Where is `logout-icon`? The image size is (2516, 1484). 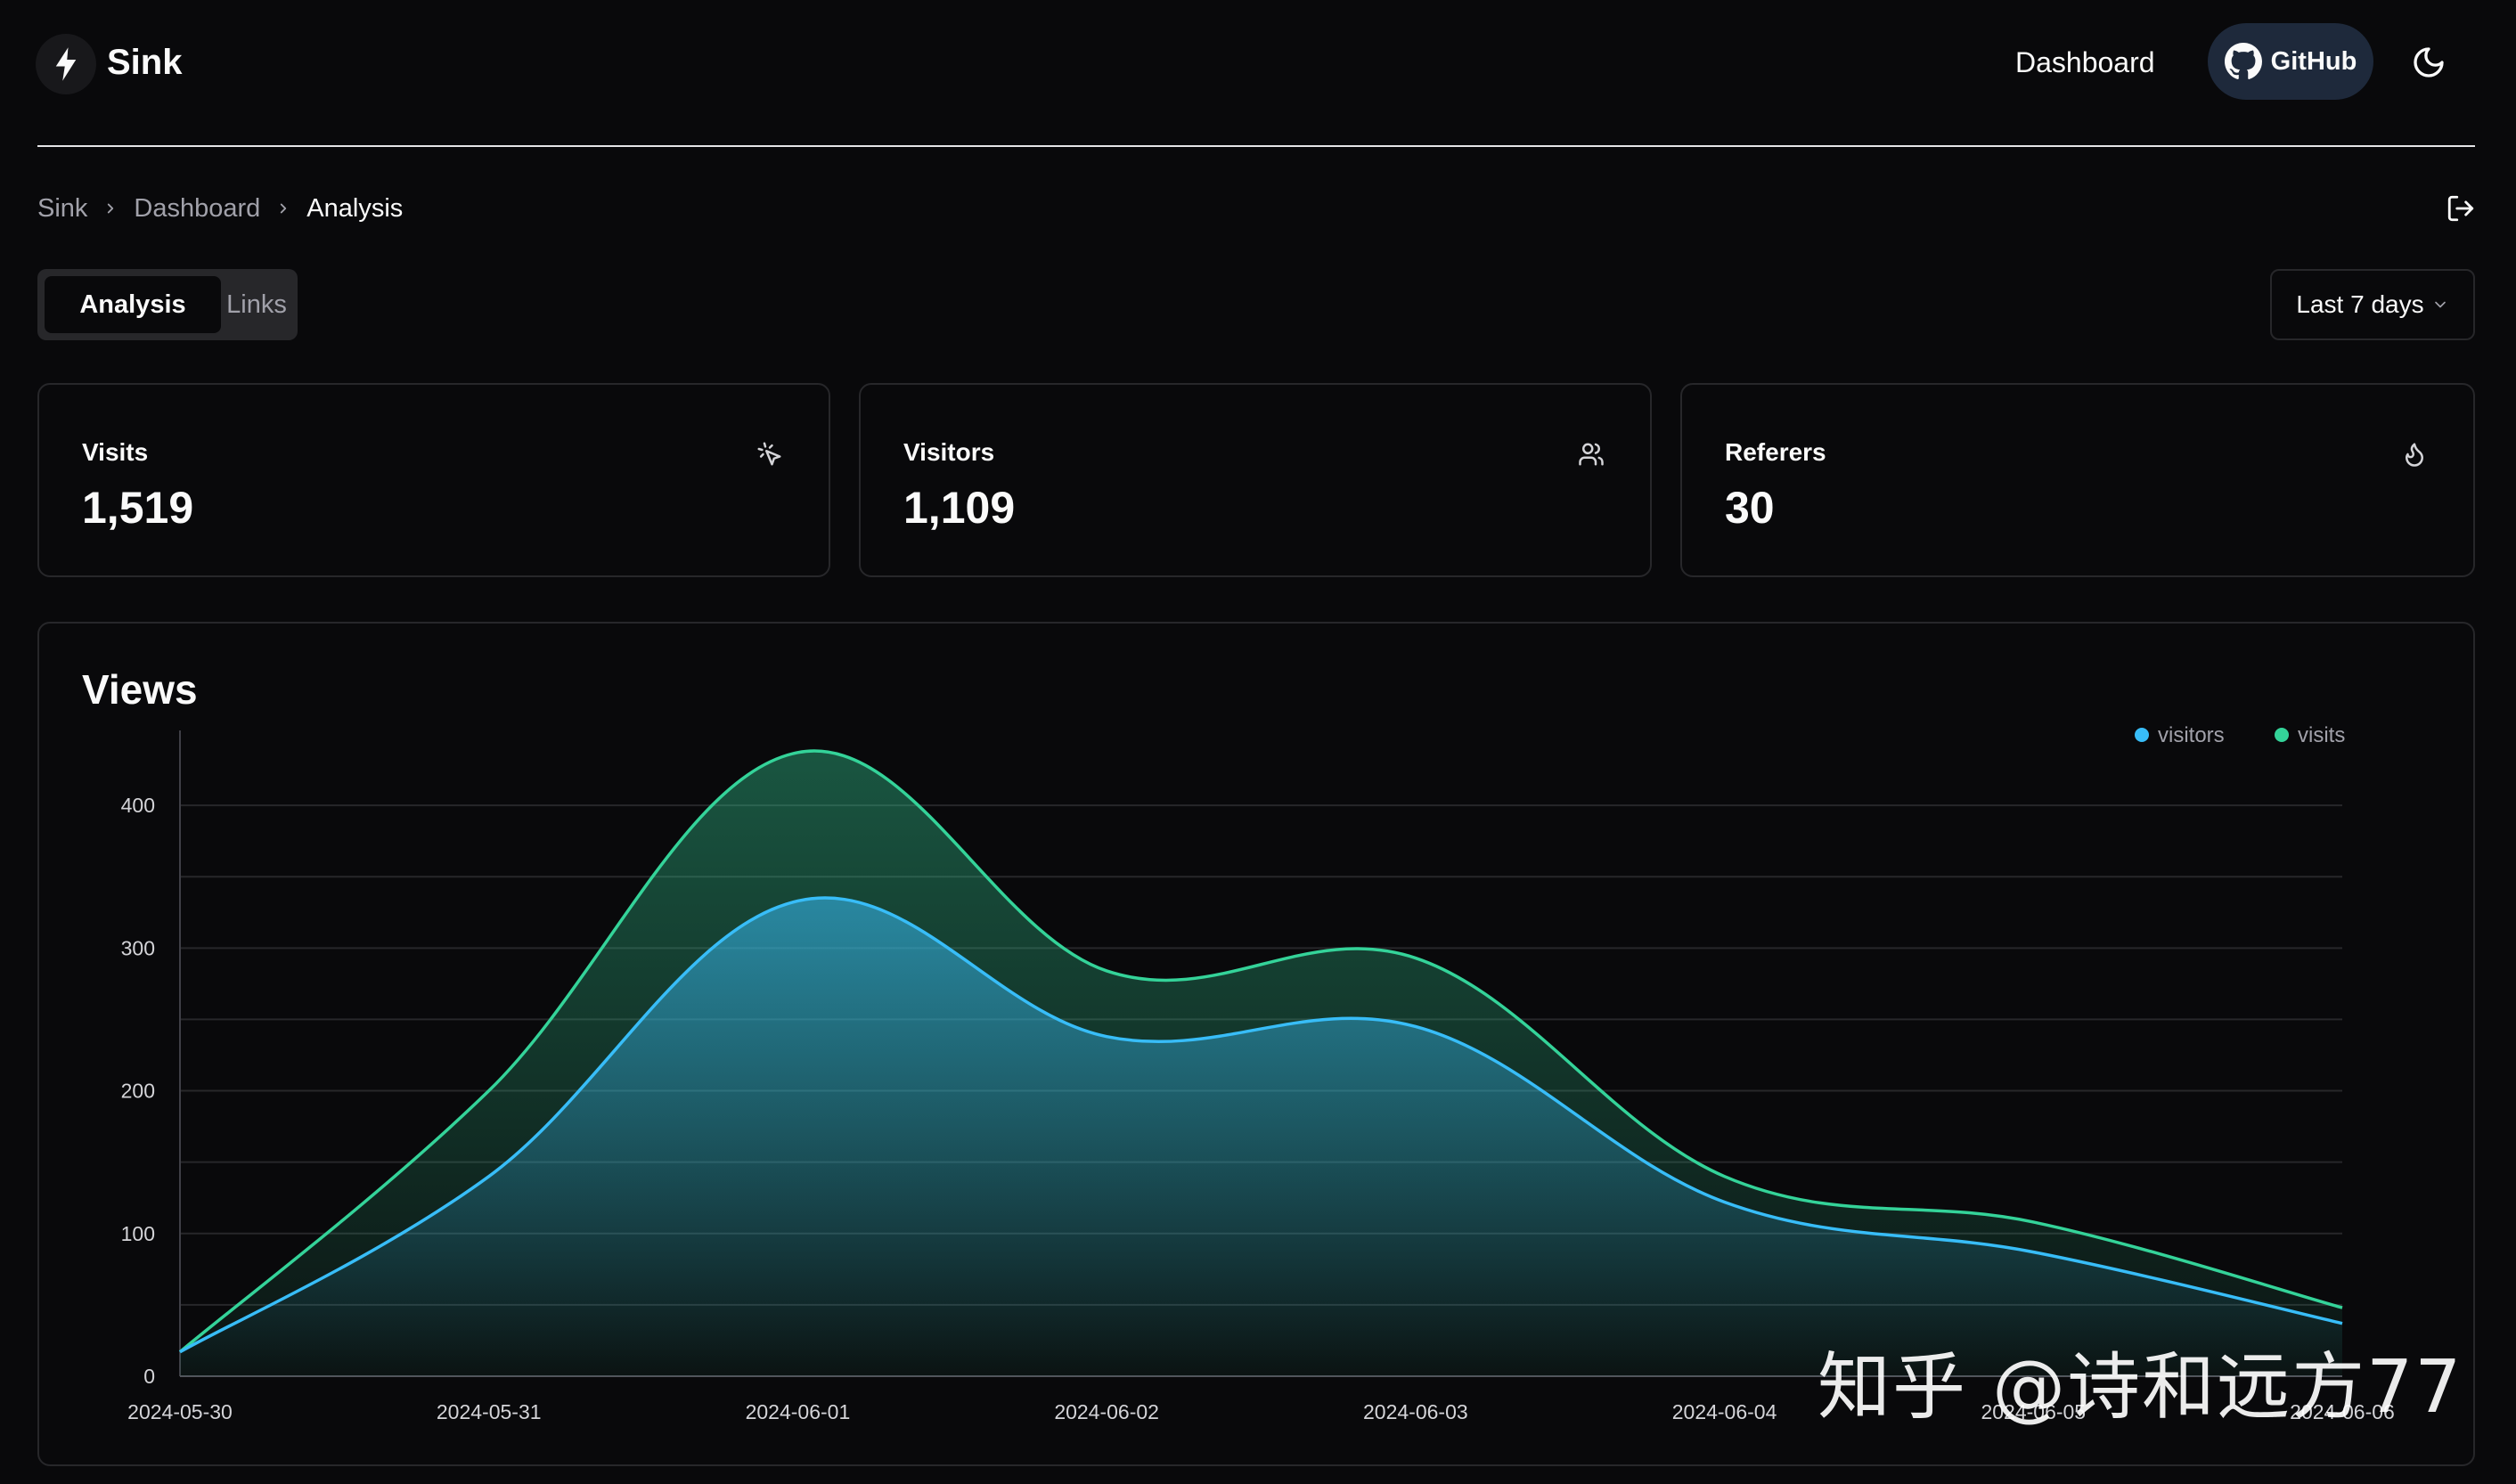 logout-icon is located at coordinates (2460, 209).